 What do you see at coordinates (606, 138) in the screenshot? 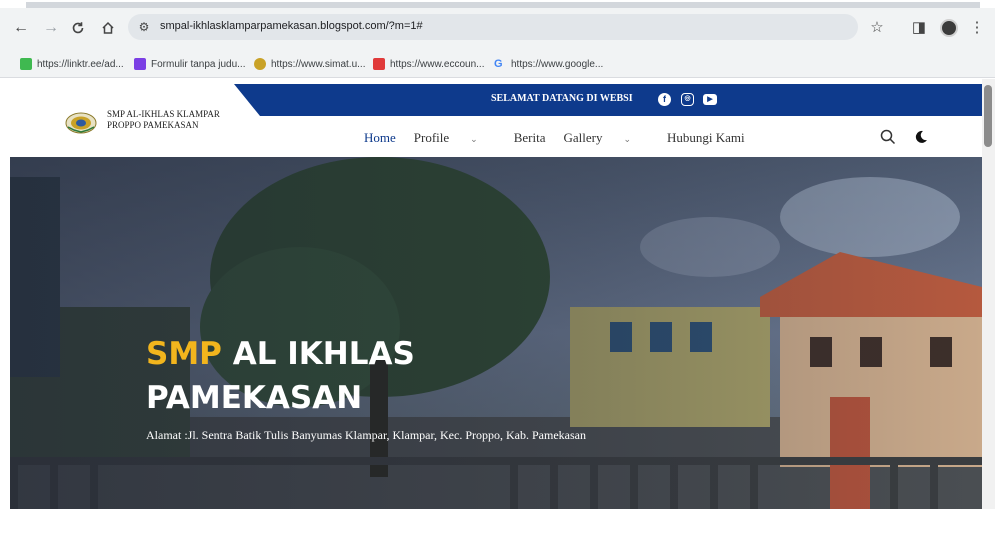
I see `menu-gallery: Gallery ⌄` at bounding box center [606, 138].